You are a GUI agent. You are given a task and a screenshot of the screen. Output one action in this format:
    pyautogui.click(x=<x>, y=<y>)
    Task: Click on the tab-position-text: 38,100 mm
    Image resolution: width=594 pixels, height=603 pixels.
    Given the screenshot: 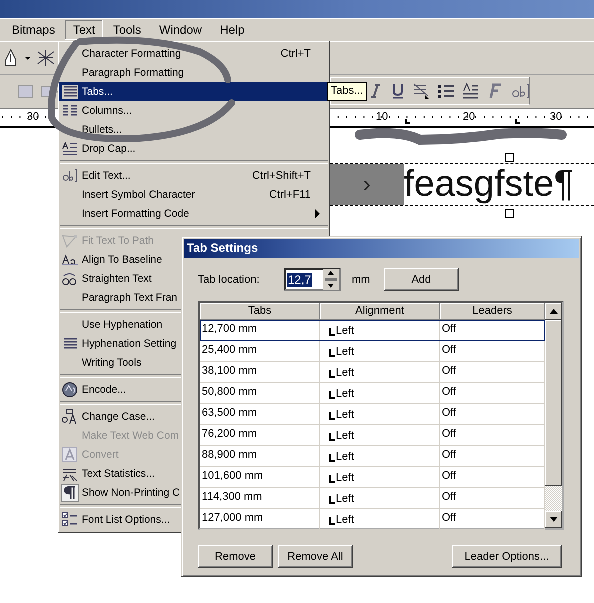 What is the action you would take?
    pyautogui.click(x=230, y=371)
    